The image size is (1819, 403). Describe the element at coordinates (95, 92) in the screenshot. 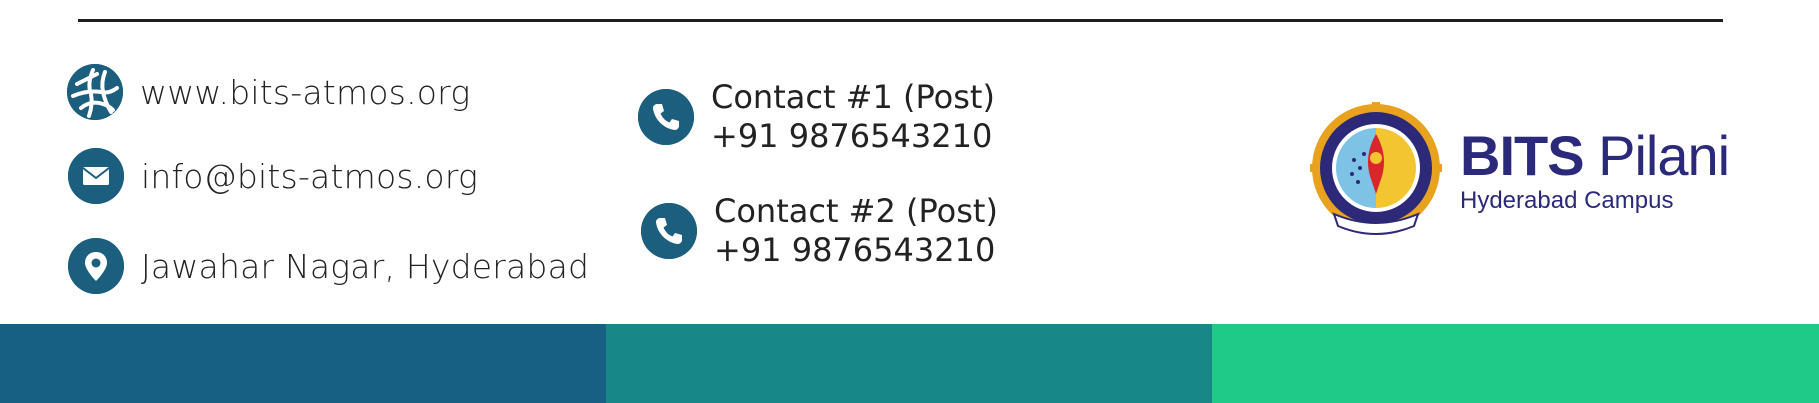

I see `globe-icon` at that location.